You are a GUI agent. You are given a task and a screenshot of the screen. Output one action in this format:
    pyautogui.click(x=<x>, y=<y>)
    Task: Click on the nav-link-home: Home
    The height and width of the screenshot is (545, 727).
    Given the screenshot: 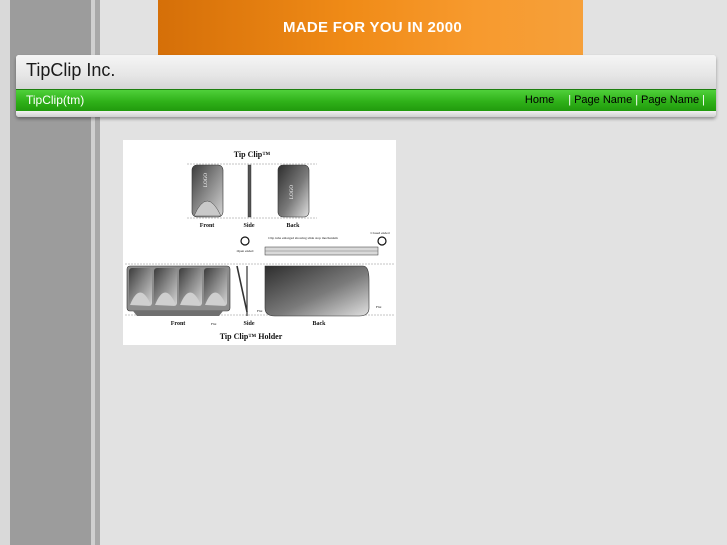 What is the action you would take?
    pyautogui.click(x=539, y=100)
    